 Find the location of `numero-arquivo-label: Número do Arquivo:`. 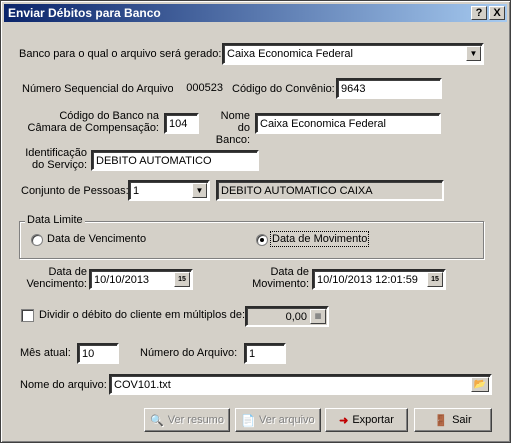

numero-arquivo-label: Número do Arquivo: is located at coordinates (189, 353).